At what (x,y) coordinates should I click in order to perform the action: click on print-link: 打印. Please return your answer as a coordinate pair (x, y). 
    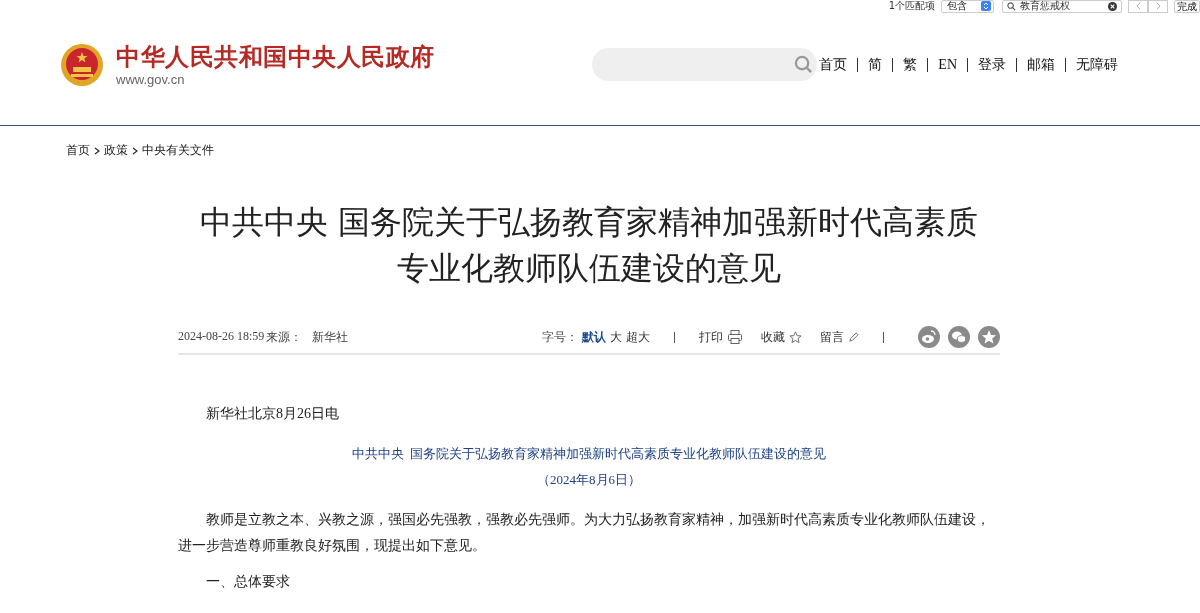
    Looking at the image, I should click on (711, 337).